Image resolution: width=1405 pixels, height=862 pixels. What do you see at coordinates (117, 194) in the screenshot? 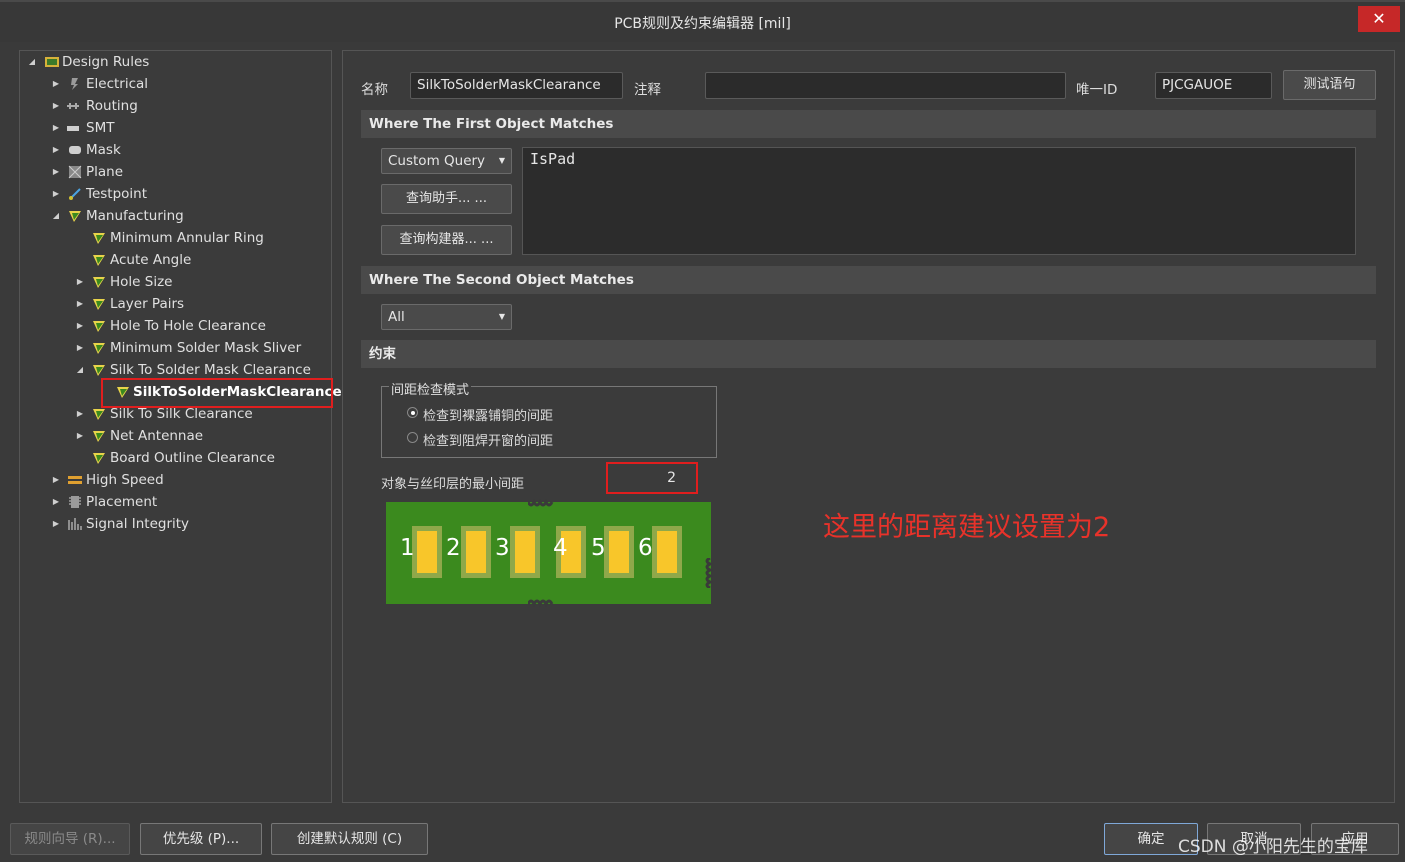
I see `tree-label: Testpoint` at bounding box center [117, 194].